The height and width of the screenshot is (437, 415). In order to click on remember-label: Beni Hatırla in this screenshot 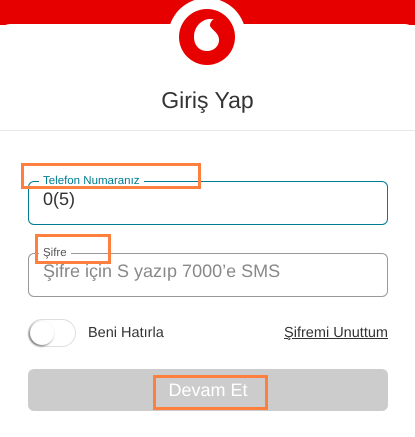, I will do `click(126, 333)`.